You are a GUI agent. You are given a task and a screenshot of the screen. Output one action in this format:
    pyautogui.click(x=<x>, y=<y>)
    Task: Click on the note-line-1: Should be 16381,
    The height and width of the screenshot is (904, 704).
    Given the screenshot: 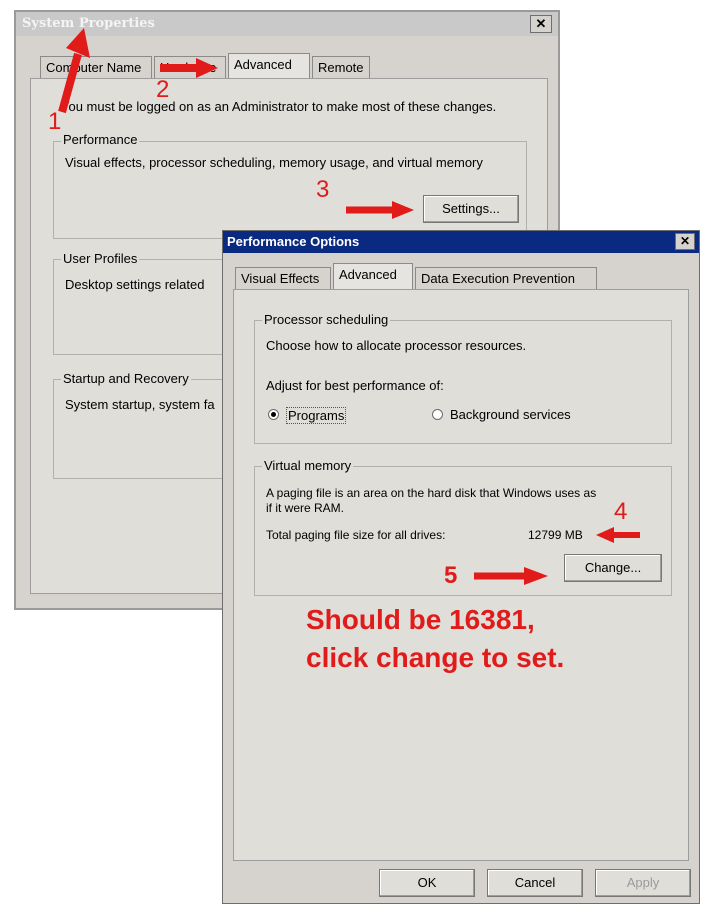 What is the action you would take?
    pyautogui.click(x=420, y=619)
    